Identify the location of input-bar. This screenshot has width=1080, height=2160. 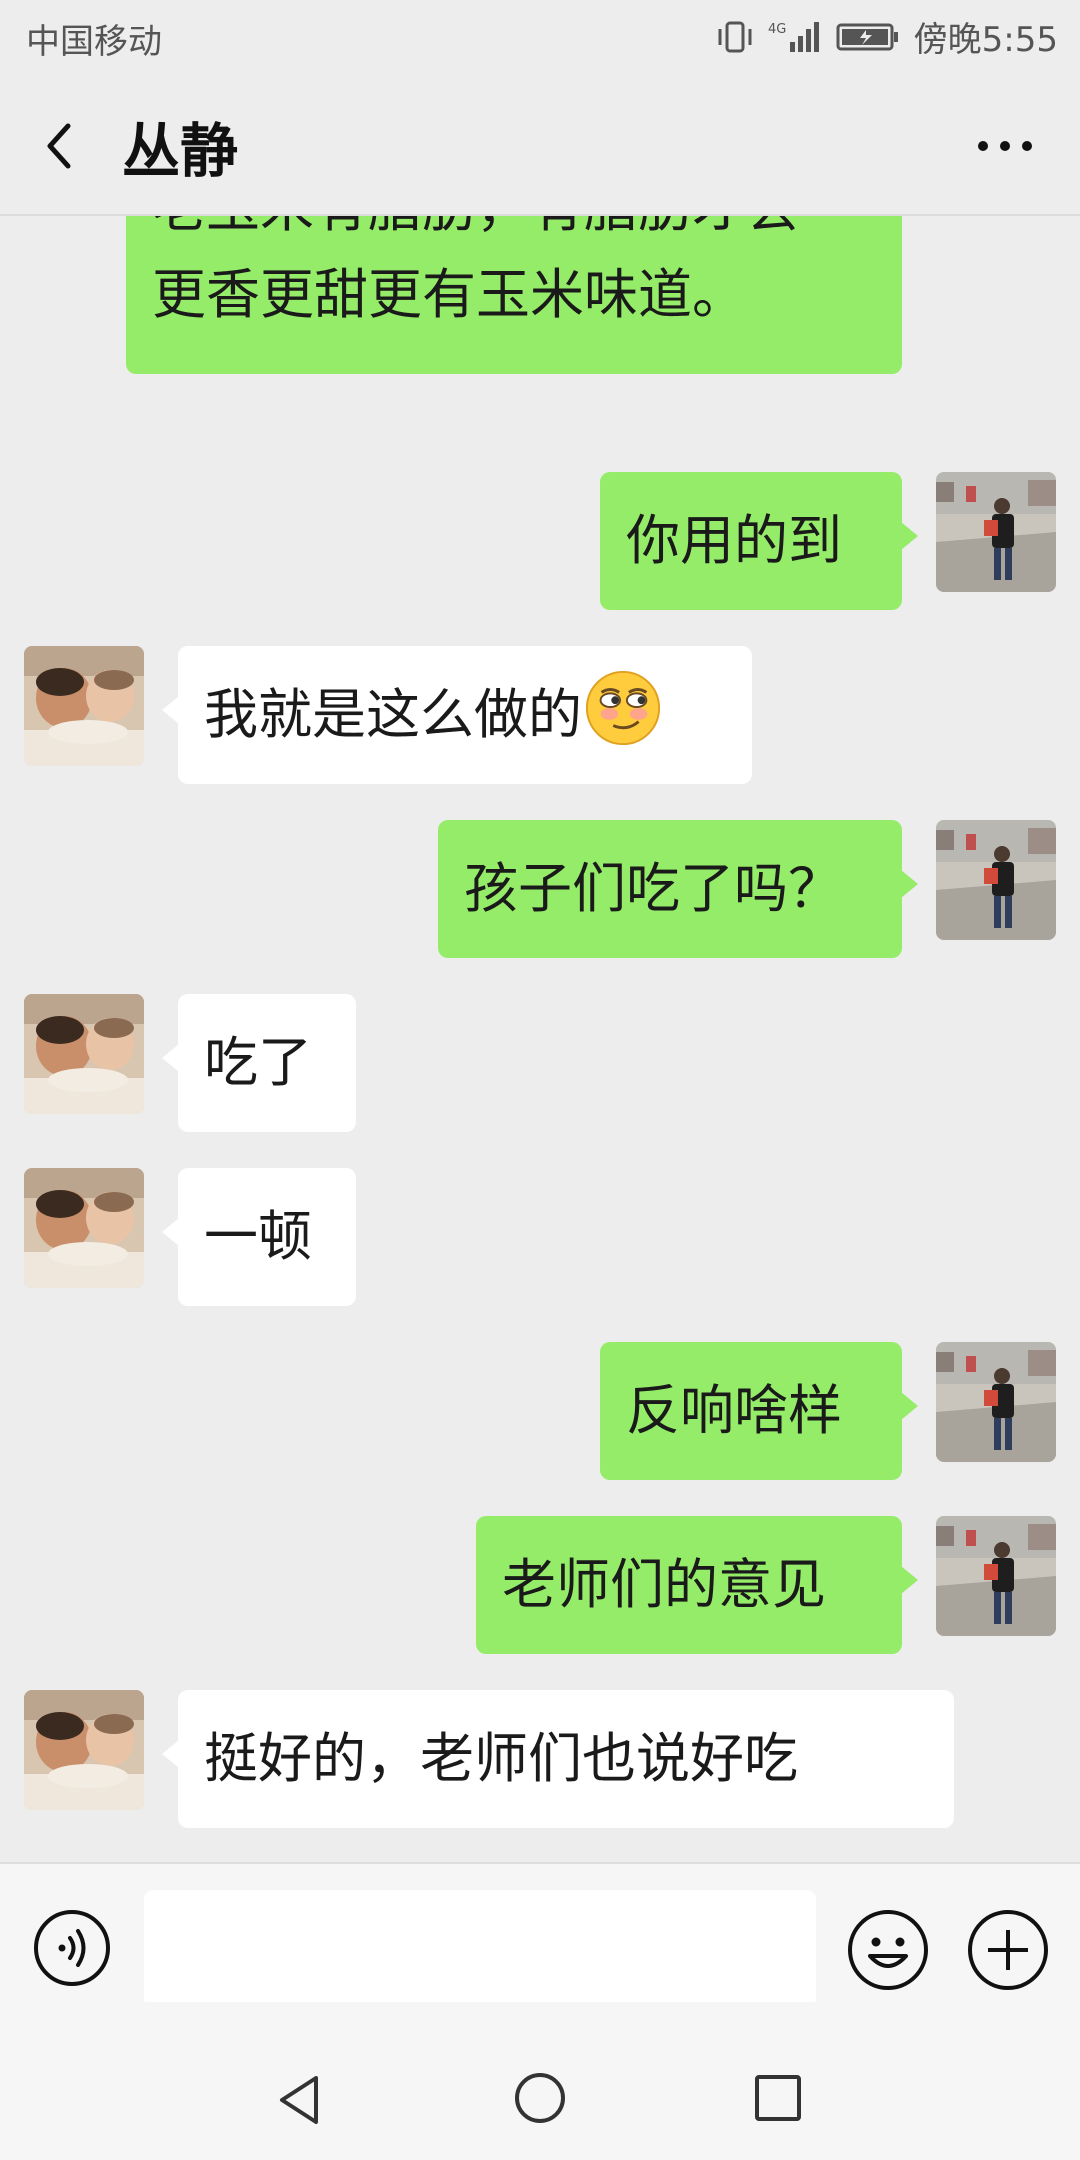
(540, 1935).